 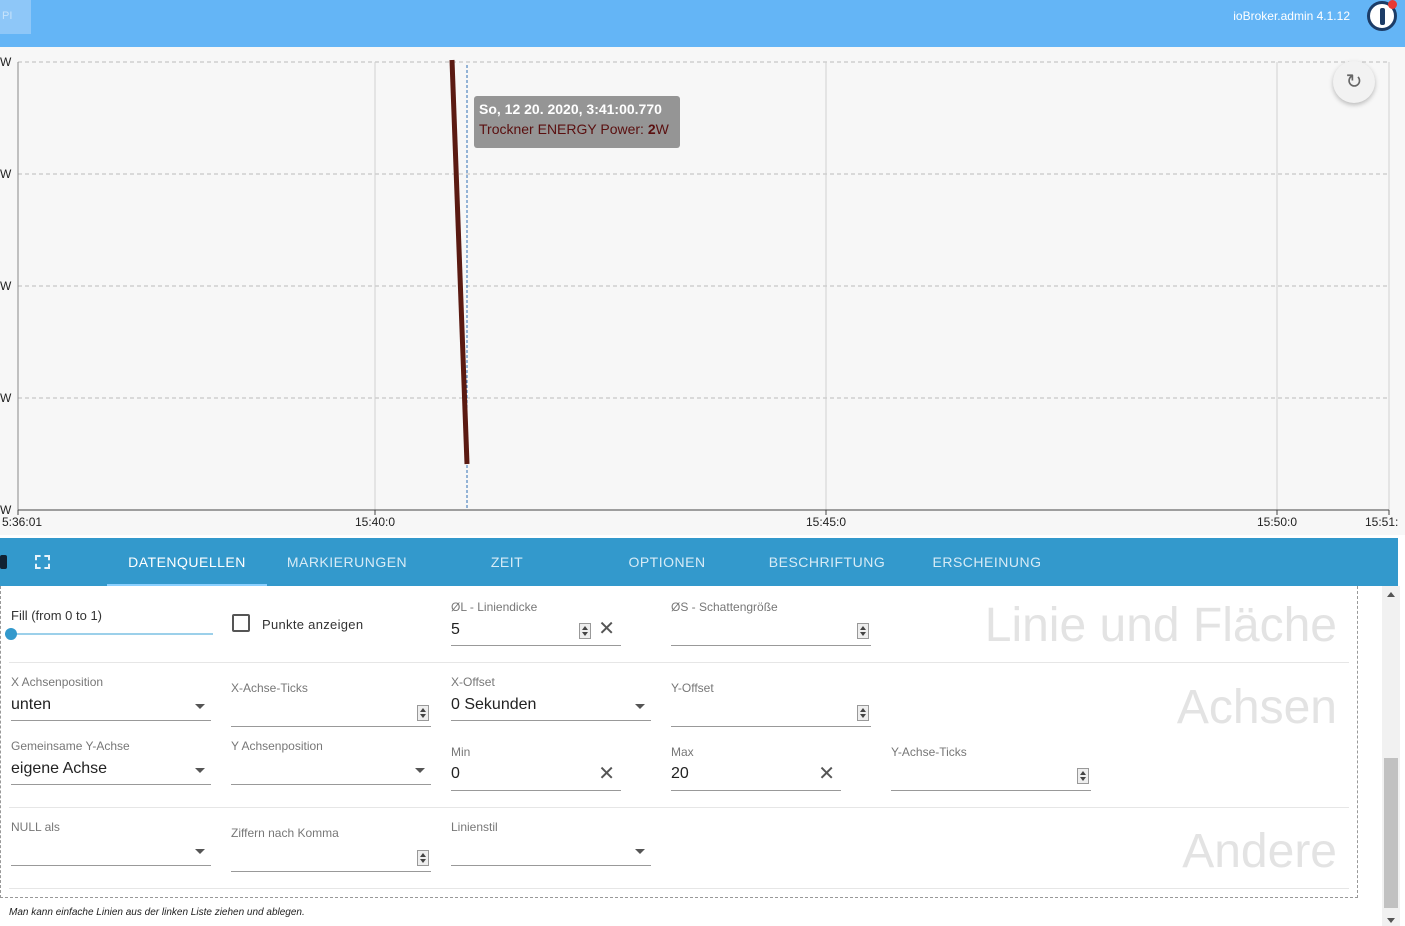 I want to click on line-width-value: 5, so click(x=455, y=630).